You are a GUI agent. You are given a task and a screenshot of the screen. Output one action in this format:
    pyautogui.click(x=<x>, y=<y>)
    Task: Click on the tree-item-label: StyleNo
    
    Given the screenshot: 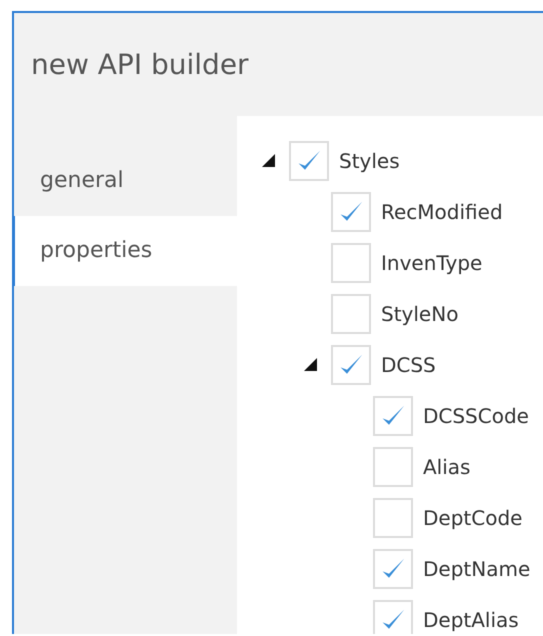 What is the action you would take?
    pyautogui.click(x=419, y=314)
    